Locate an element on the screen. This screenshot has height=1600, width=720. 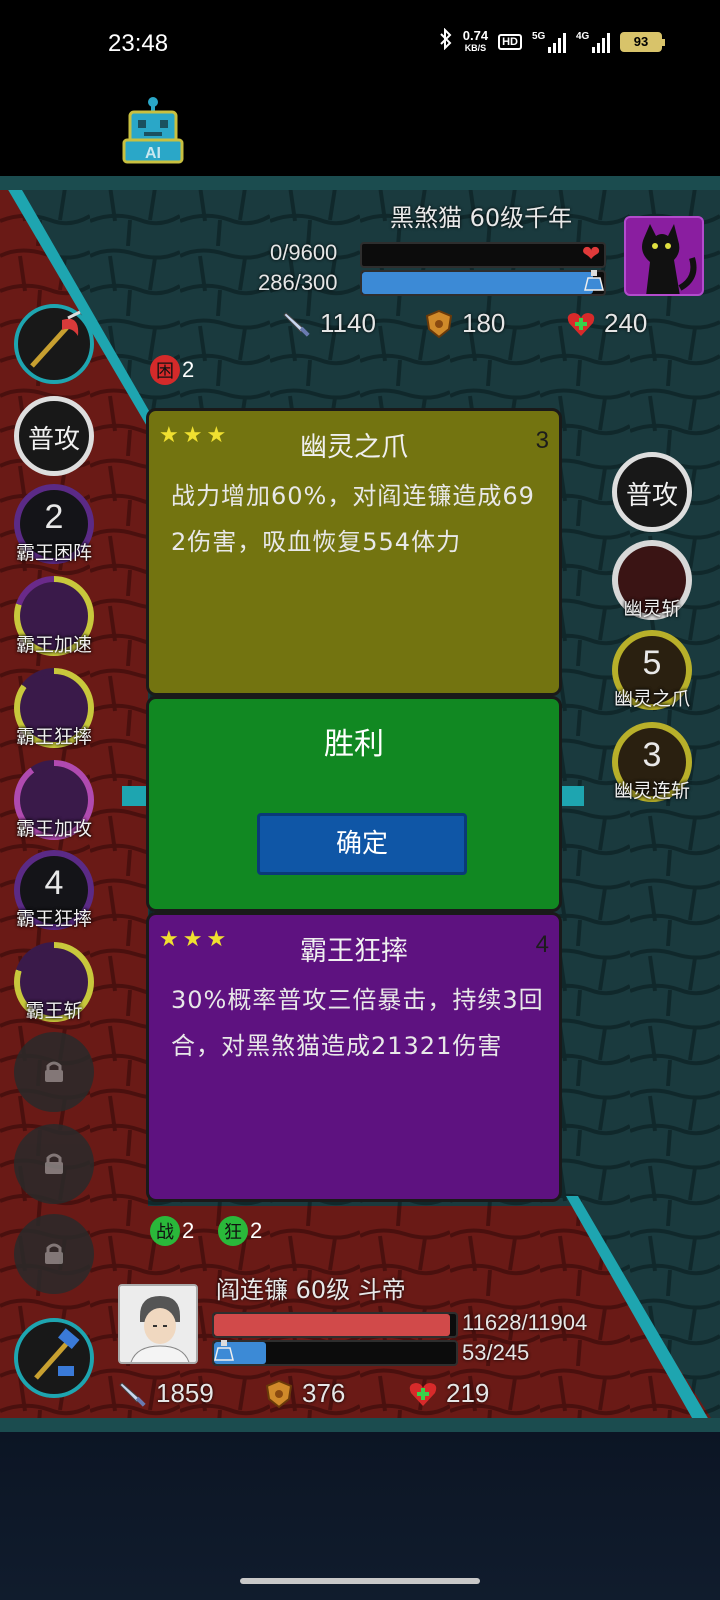
player-weapon-button is located at coordinates (54, 344).